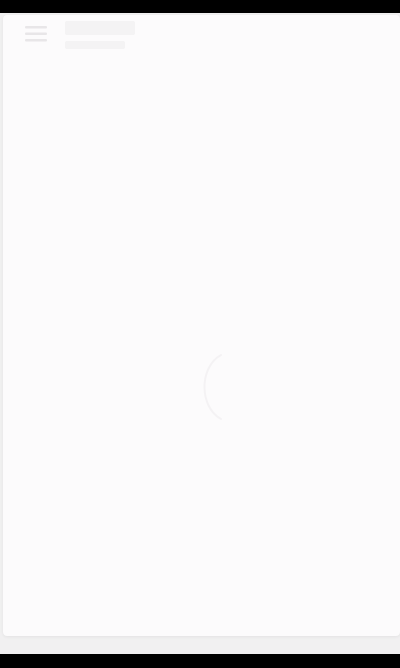  Describe the element at coordinates (100, 28) in the screenshot. I see `app-title-placeholder` at that location.